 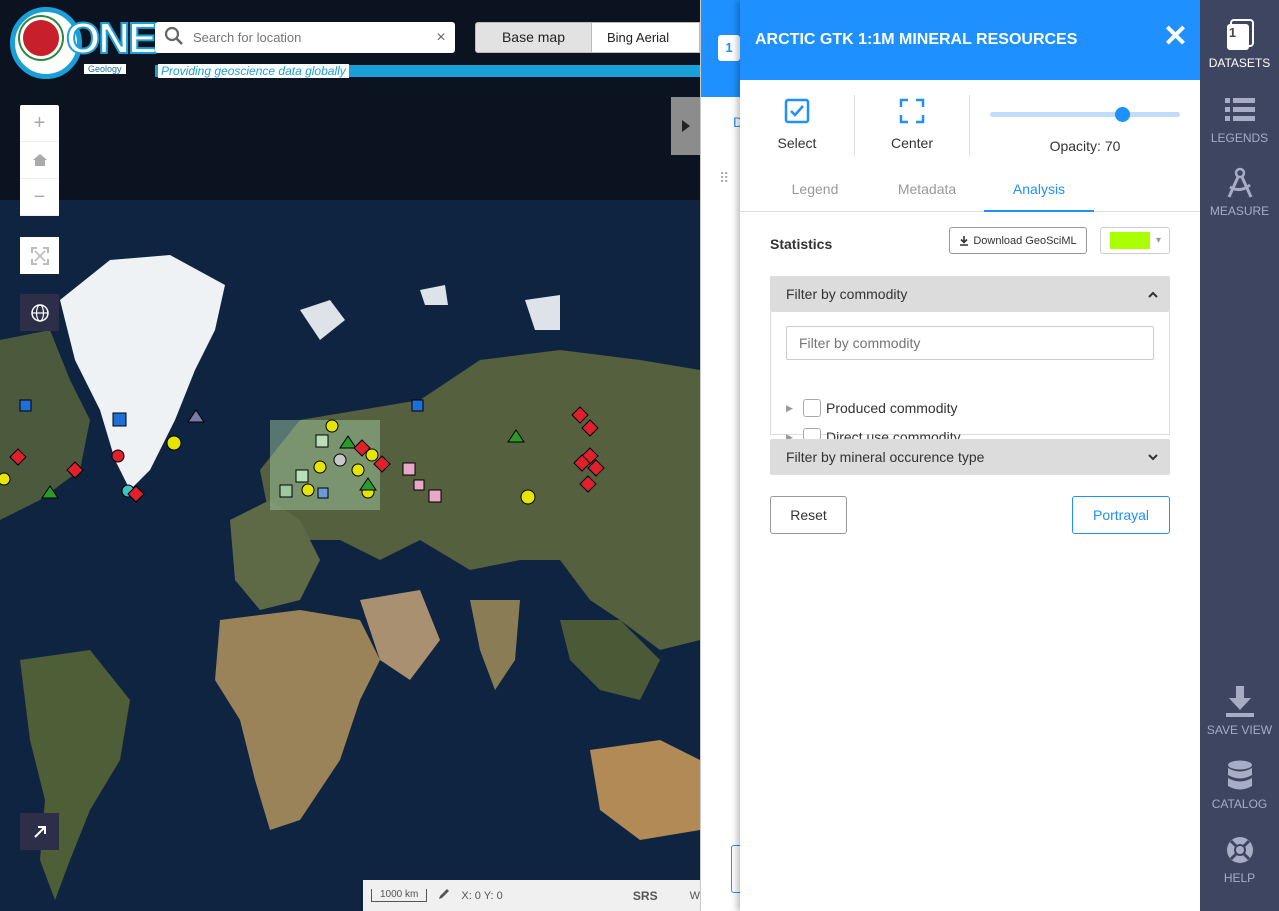 I want to click on opacity-label: Opacity: 70, so click(x=1085, y=146).